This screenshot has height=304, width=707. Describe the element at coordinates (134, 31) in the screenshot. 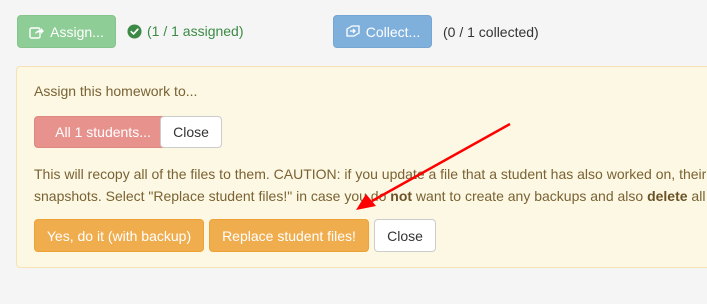

I see `check-circle-icon` at that location.